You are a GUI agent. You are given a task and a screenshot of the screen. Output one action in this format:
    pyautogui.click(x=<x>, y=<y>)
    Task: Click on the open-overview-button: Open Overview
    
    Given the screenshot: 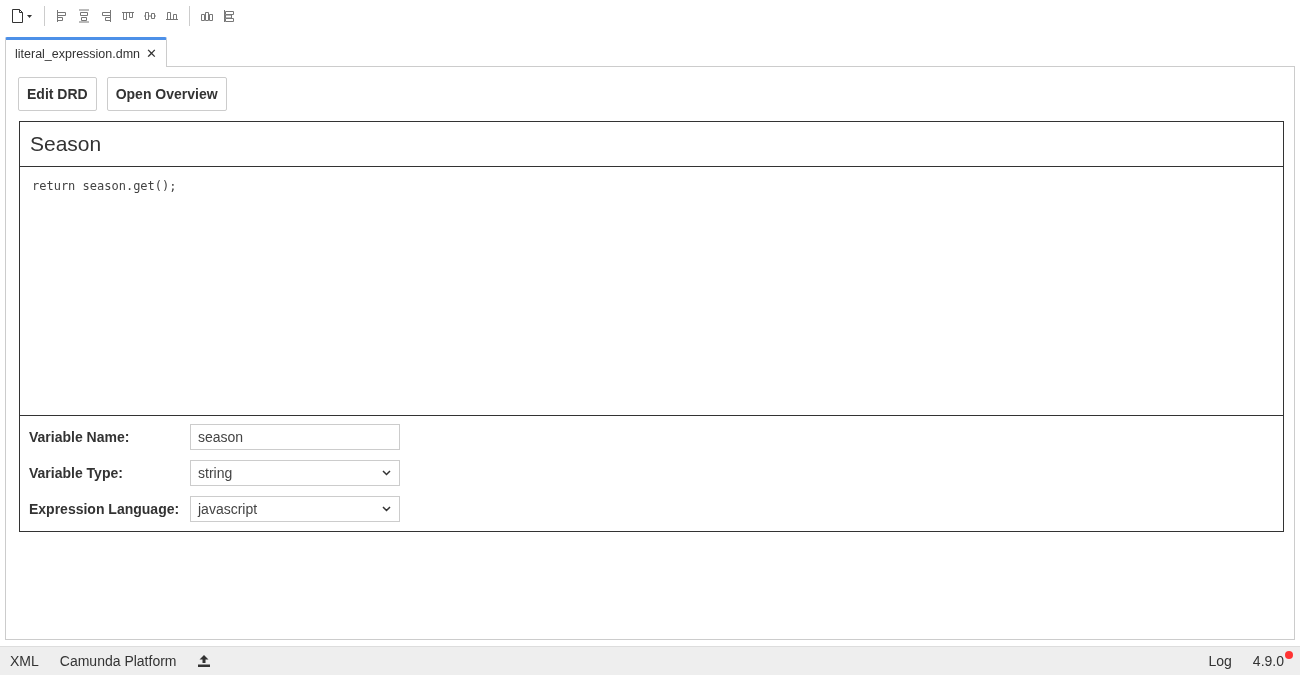 What is the action you would take?
    pyautogui.click(x=166, y=94)
    